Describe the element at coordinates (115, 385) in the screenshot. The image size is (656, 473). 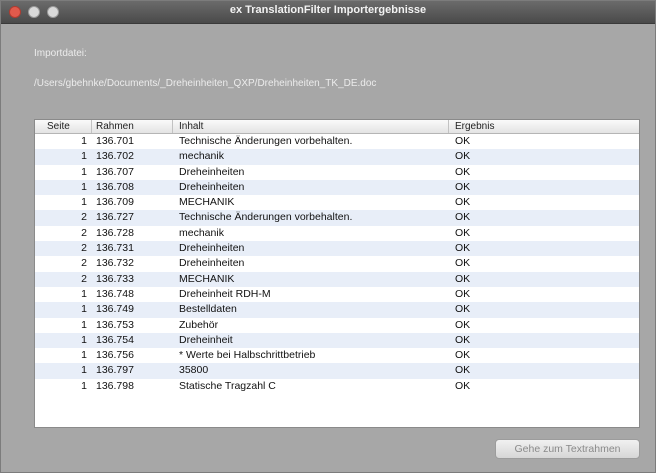
I see `cell-rahmen: 136.798` at that location.